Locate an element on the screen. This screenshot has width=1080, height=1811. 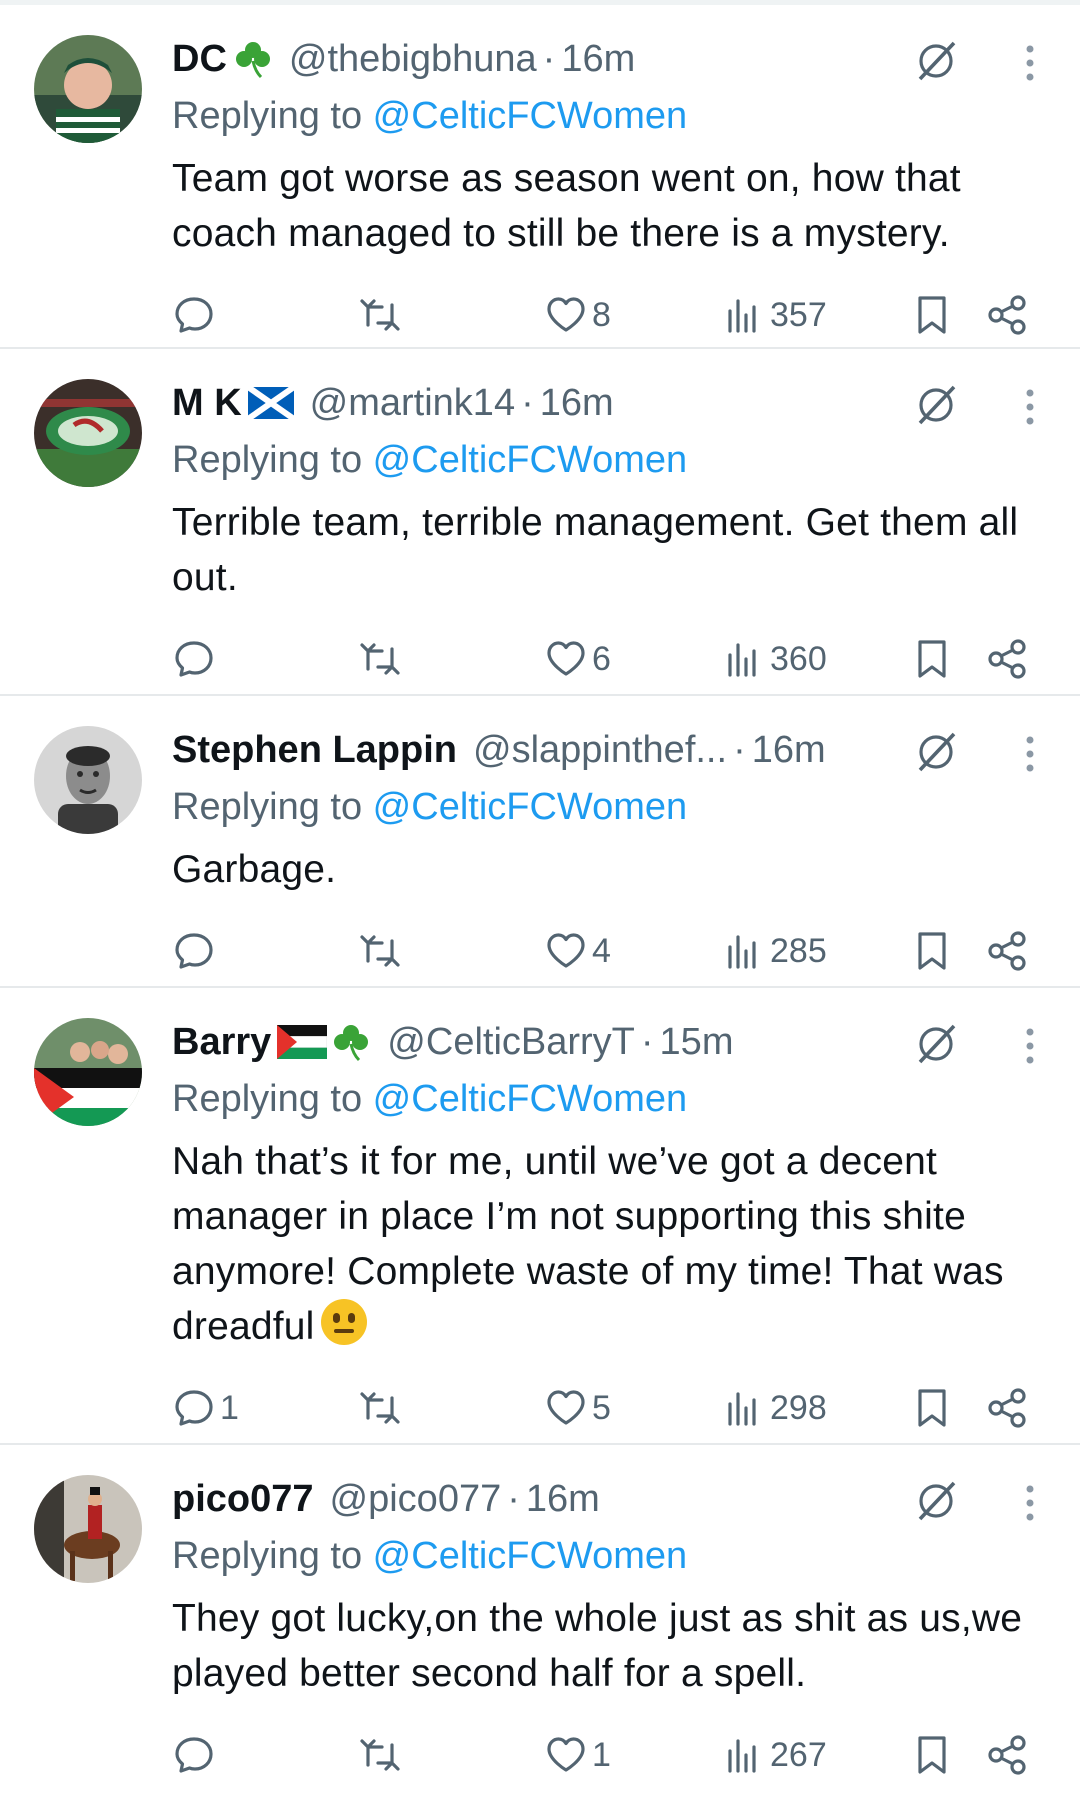
handle: @thebigbhuna is located at coordinates (413, 59).